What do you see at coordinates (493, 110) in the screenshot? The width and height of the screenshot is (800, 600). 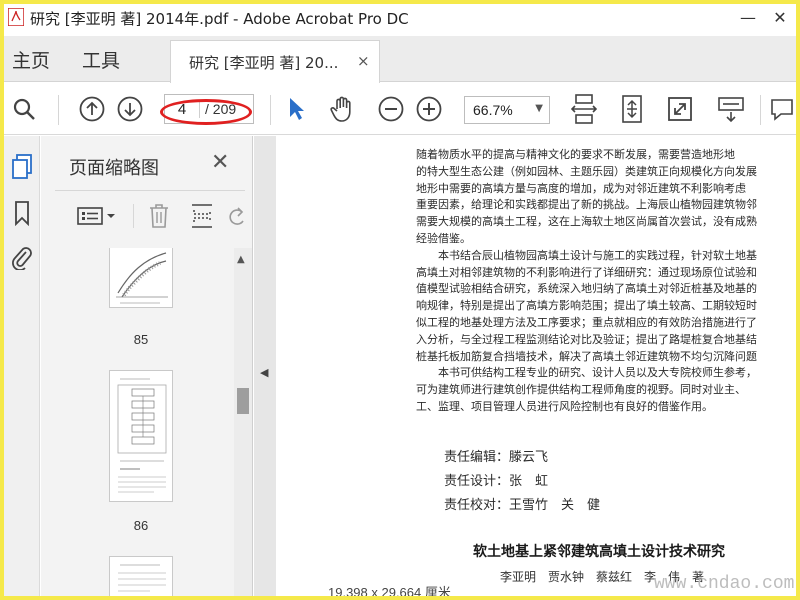 I see `zoom-value: 66.7%` at bounding box center [493, 110].